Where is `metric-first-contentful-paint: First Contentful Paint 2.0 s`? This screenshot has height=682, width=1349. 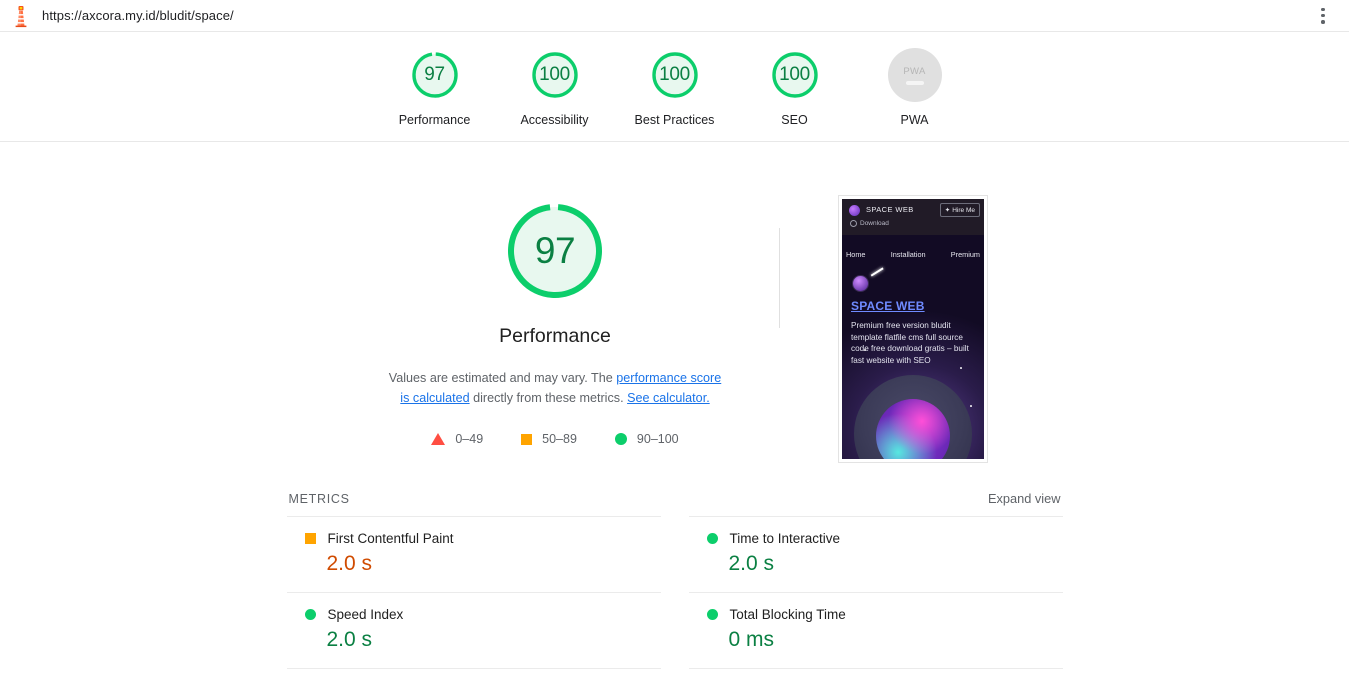
metric-first-contentful-paint: First Contentful Paint 2.0 s is located at coordinates (473, 554).